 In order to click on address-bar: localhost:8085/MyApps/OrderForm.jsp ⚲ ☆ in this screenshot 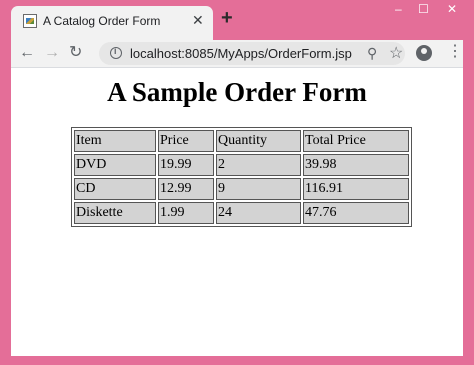, I will do `click(252, 53)`.